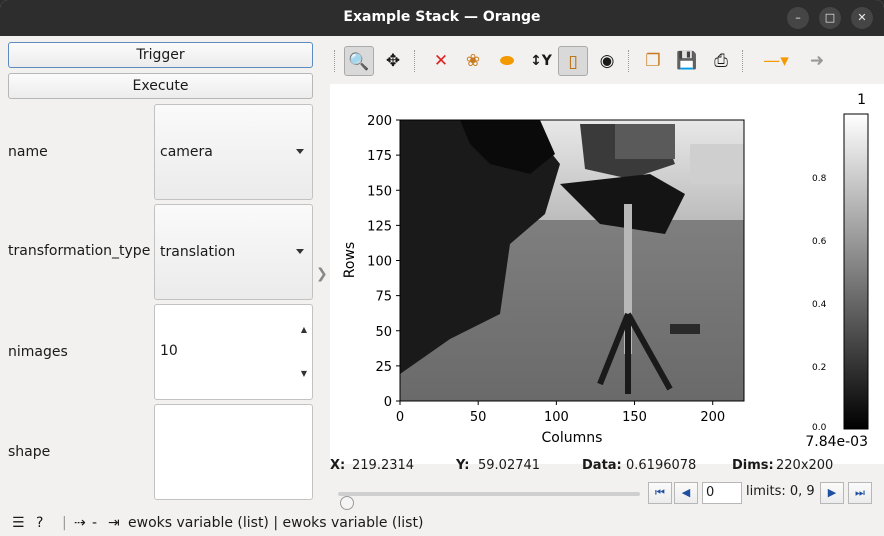  What do you see at coordinates (393, 61) in the screenshot?
I see `pan-icon: ✥` at bounding box center [393, 61].